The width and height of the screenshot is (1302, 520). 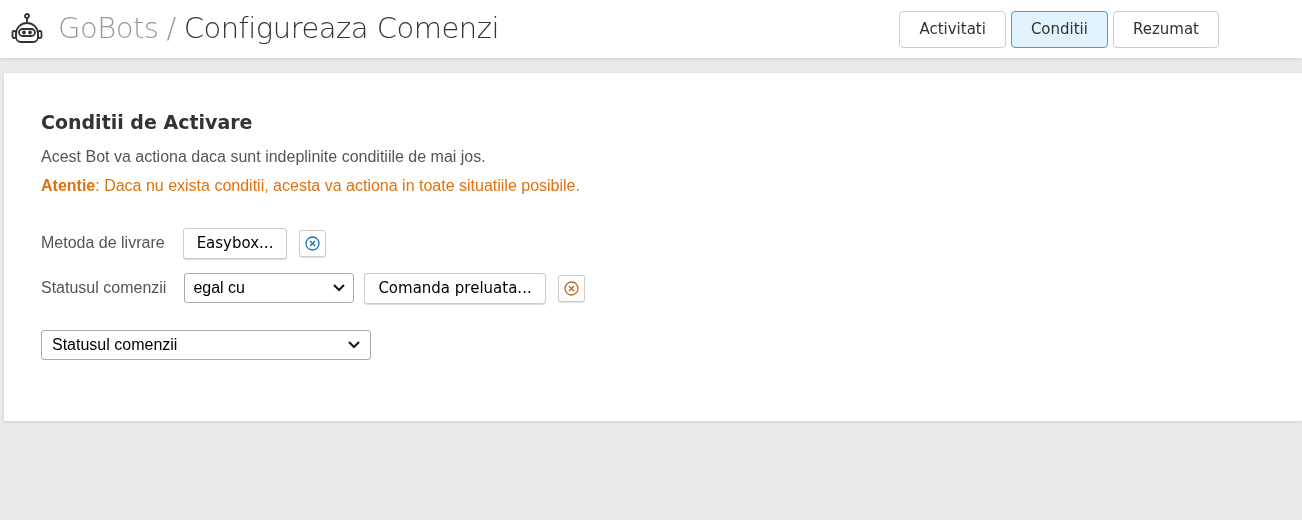 What do you see at coordinates (27, 29) in the screenshot?
I see `robot-icon` at bounding box center [27, 29].